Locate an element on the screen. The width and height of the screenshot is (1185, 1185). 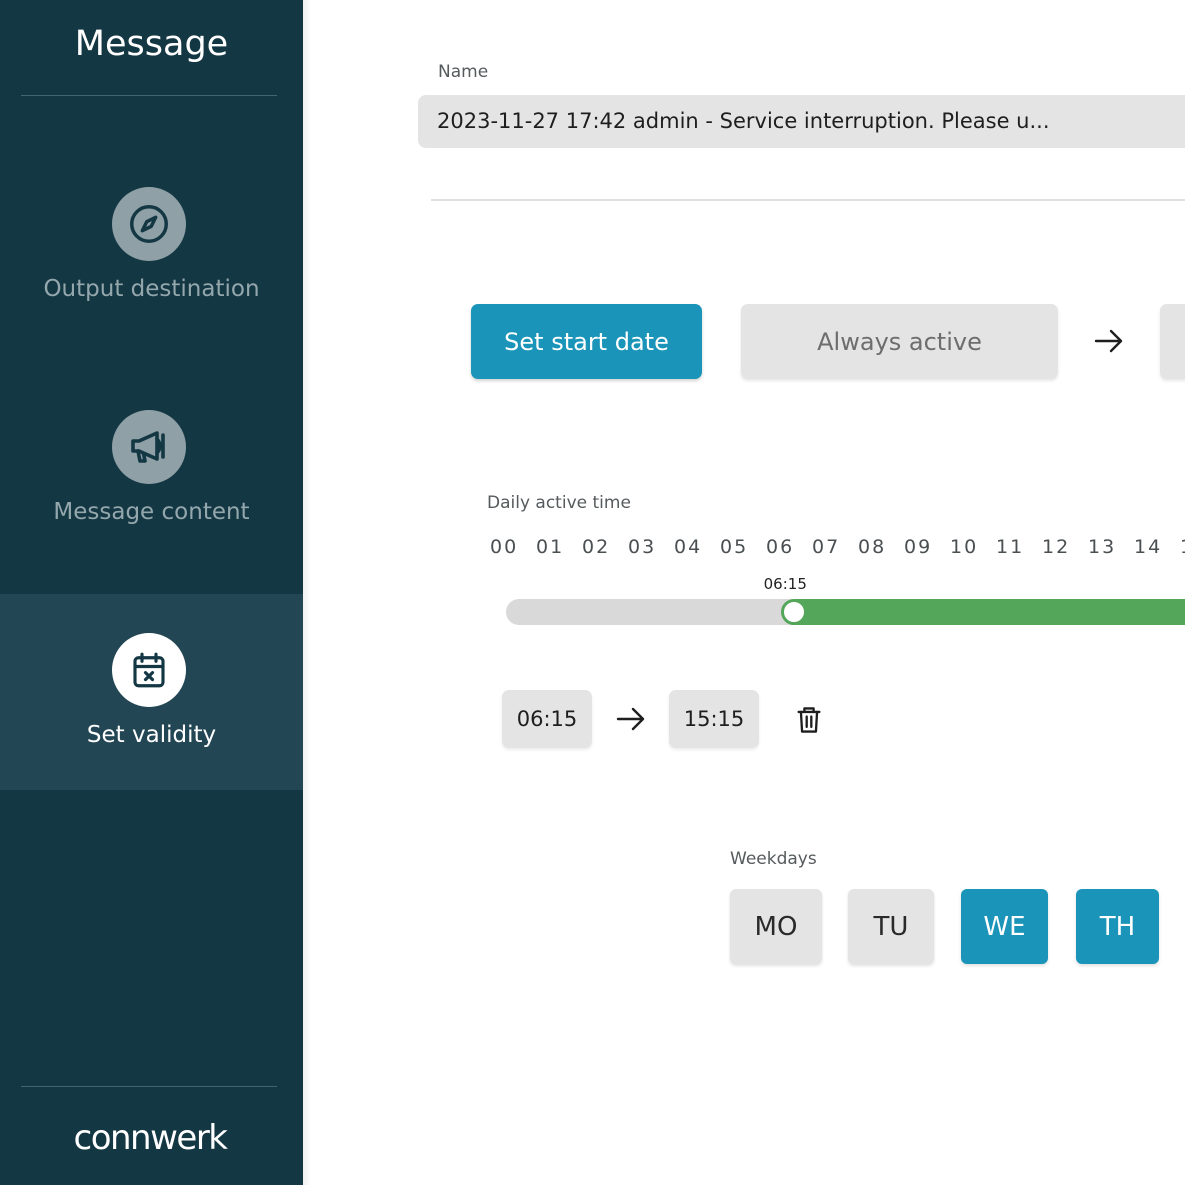
start-handle-label: 06:15 is located at coordinates (785, 584).